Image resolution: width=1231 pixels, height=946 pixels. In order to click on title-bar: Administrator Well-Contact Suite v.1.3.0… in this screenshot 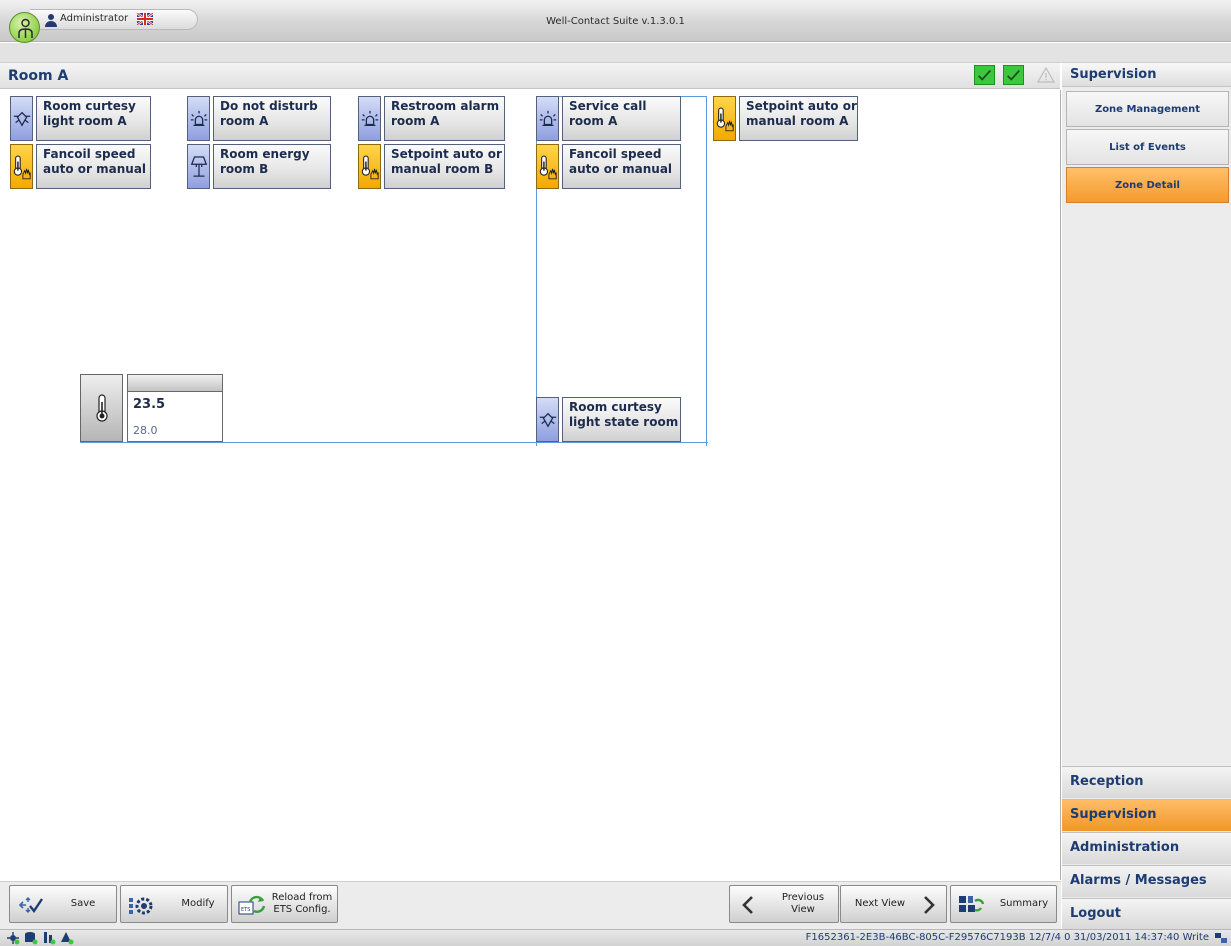, I will do `click(615, 21)`.